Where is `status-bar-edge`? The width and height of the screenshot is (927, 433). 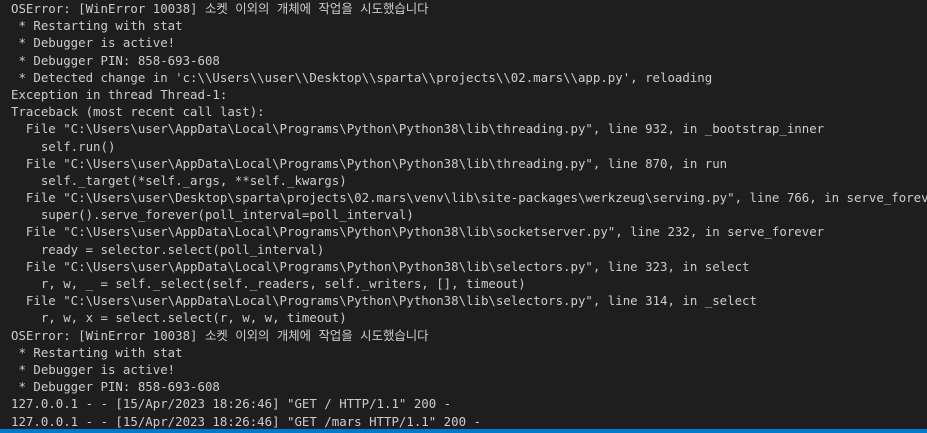 status-bar-edge is located at coordinates (463, 431).